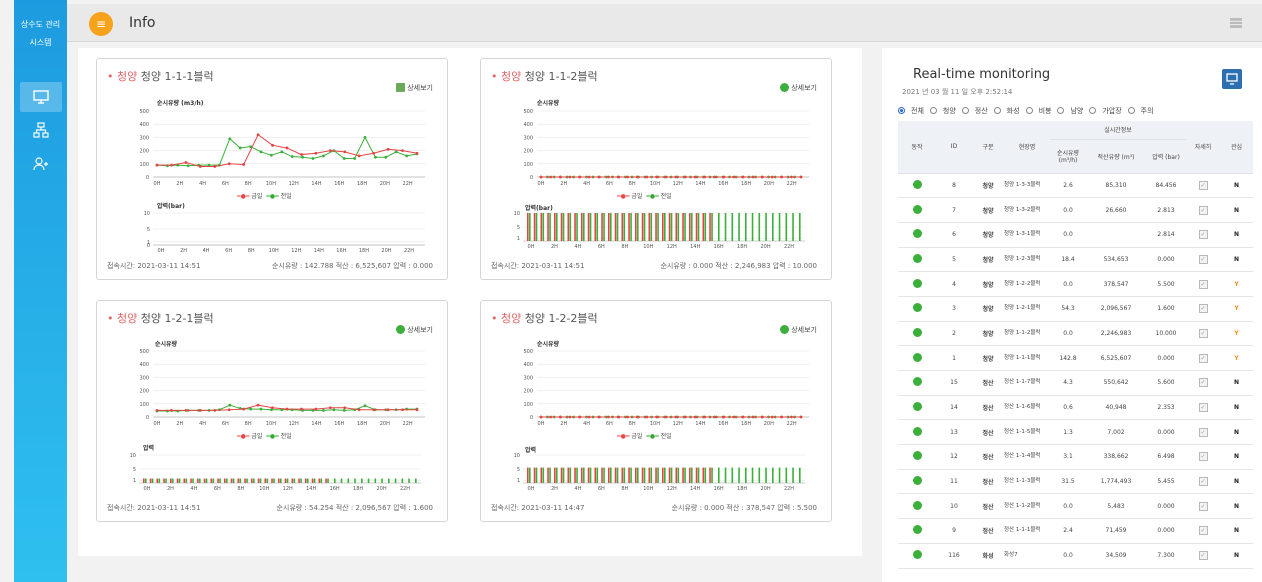  I want to click on filter-label: 가압장, so click(1112, 111).